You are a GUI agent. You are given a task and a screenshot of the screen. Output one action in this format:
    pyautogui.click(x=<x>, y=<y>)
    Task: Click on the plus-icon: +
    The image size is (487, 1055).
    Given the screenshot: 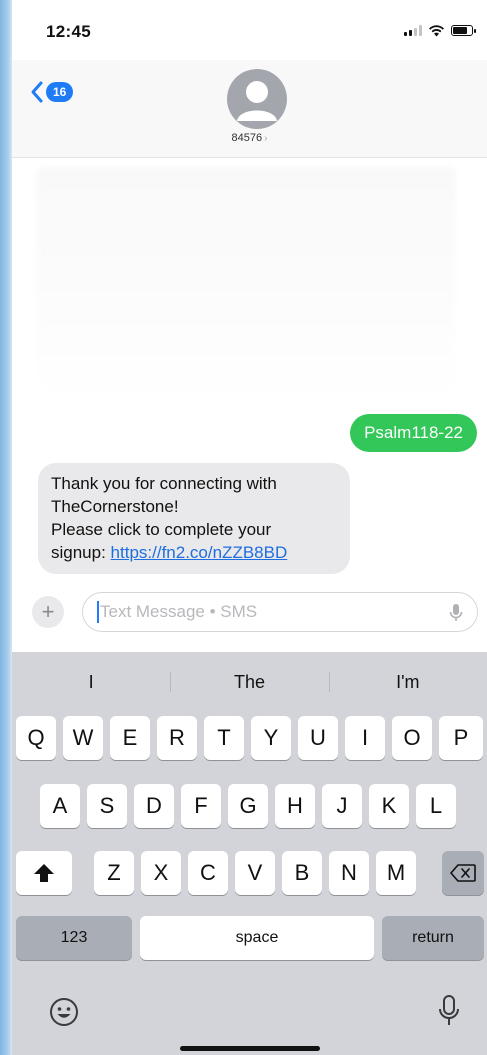 What is the action you would take?
    pyautogui.click(x=48, y=611)
    